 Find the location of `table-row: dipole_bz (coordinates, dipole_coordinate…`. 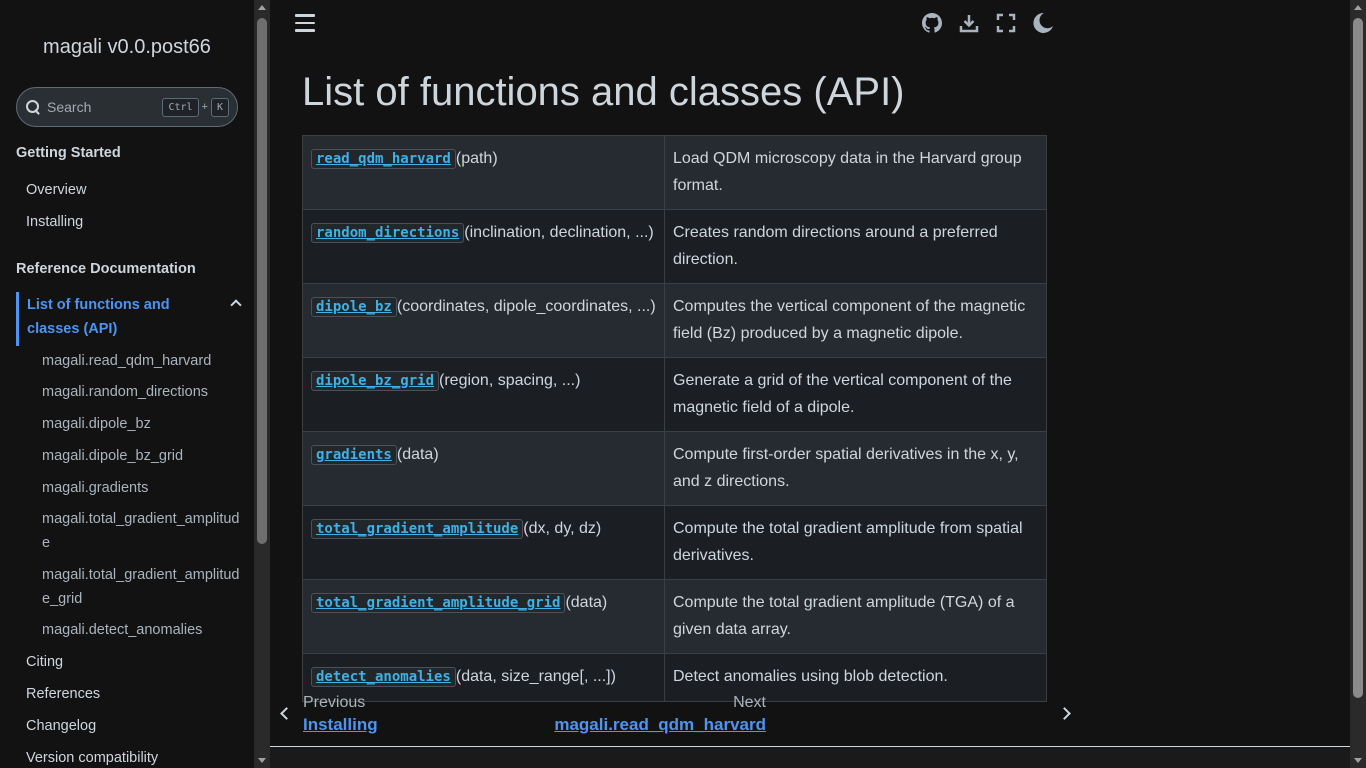

table-row: dipole_bz (coordinates, dipole_coordinate… is located at coordinates (674, 320).